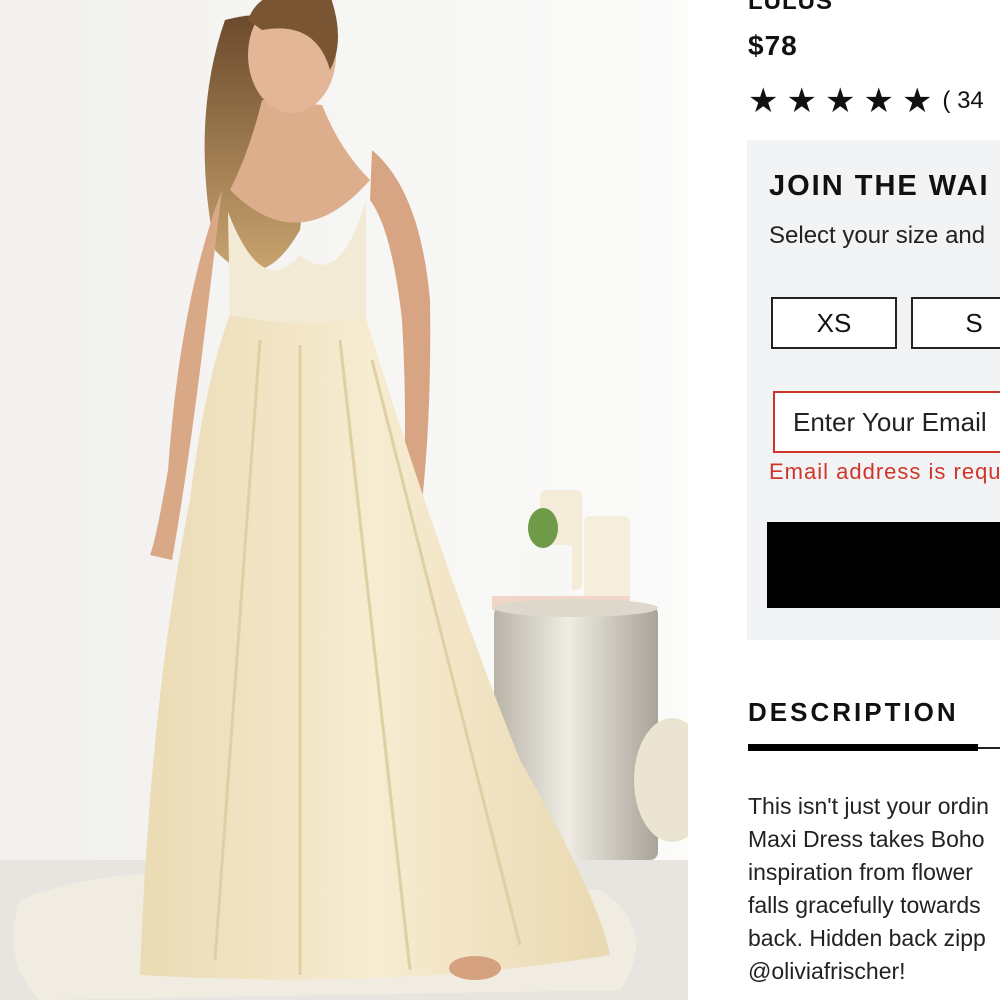 The height and width of the screenshot is (1000, 1000). What do you see at coordinates (879, 186) in the screenshot?
I see `waitlist-title: JOIN THE WAI` at bounding box center [879, 186].